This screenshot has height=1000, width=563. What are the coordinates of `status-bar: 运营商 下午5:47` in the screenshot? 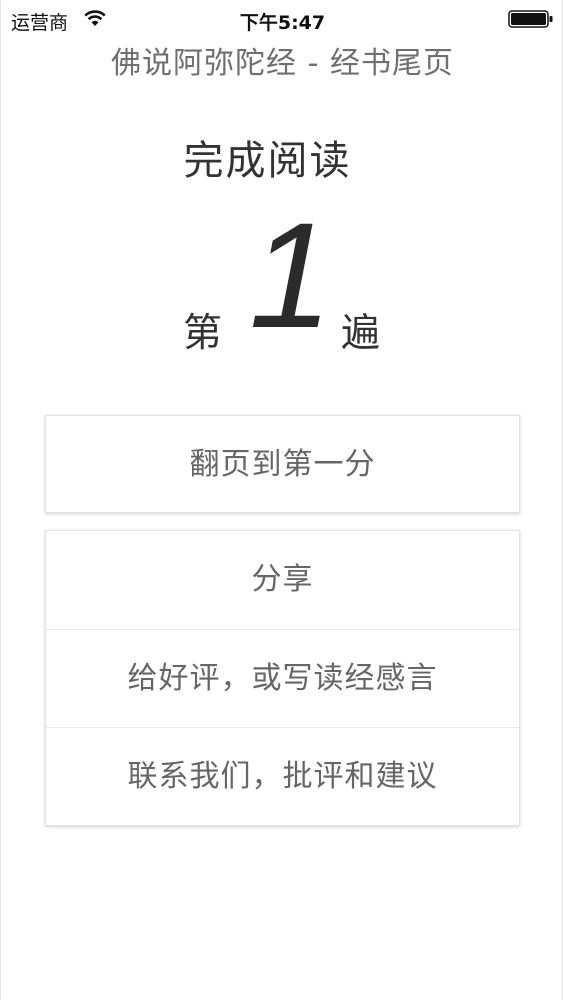 It's located at (282, 19).